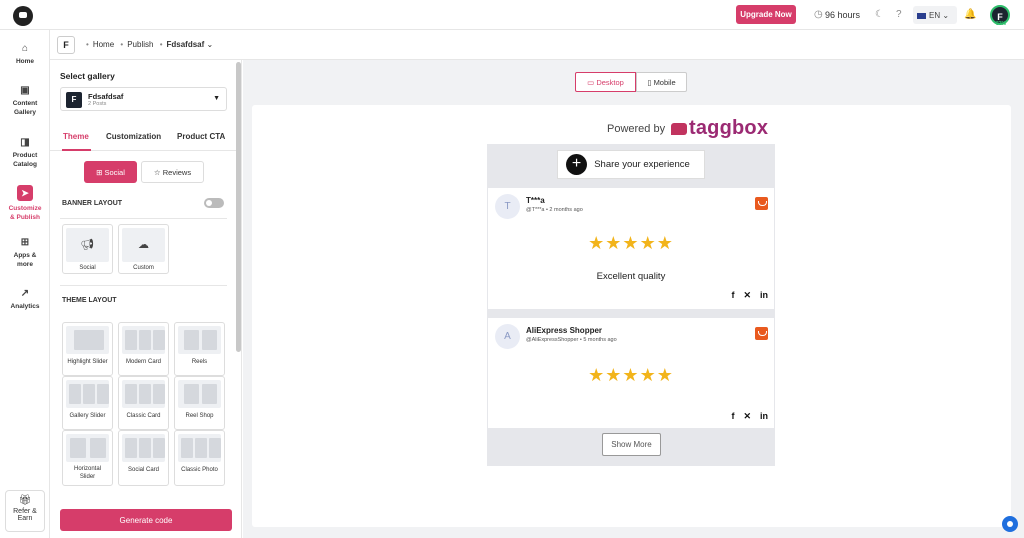  What do you see at coordinates (199, 470) in the screenshot?
I see `layout-label: Classic Photo` at bounding box center [199, 470].